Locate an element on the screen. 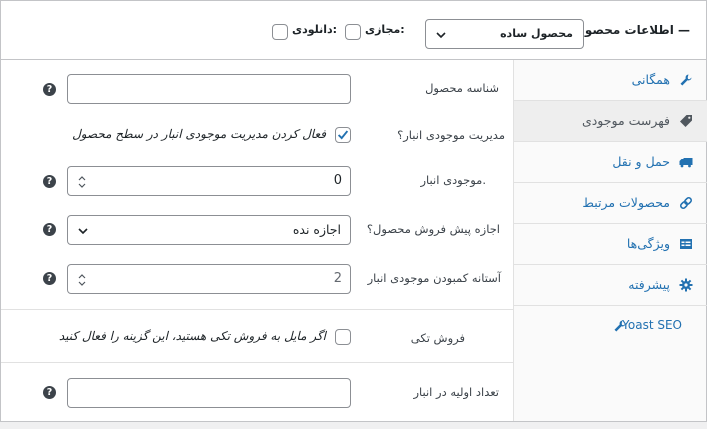 Image resolution: width=707 pixels, height=429 pixels. tab-label: ویژگی‌ها is located at coordinates (648, 243).